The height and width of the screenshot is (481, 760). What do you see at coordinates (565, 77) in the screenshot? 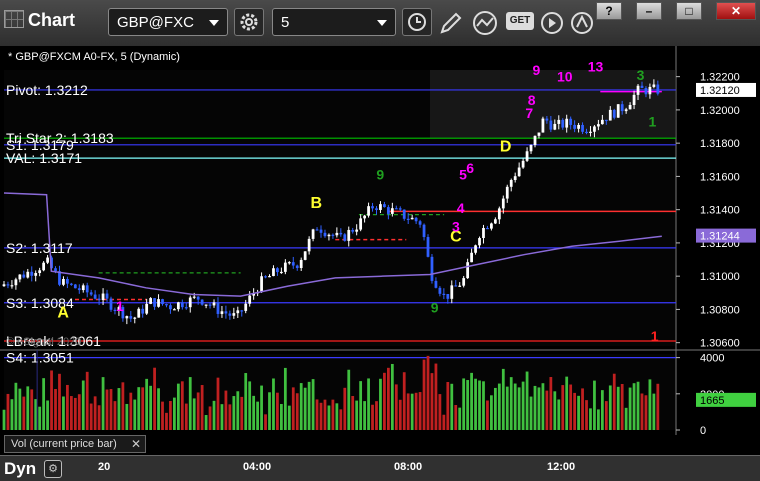
I see `count-label: 10` at bounding box center [565, 77].